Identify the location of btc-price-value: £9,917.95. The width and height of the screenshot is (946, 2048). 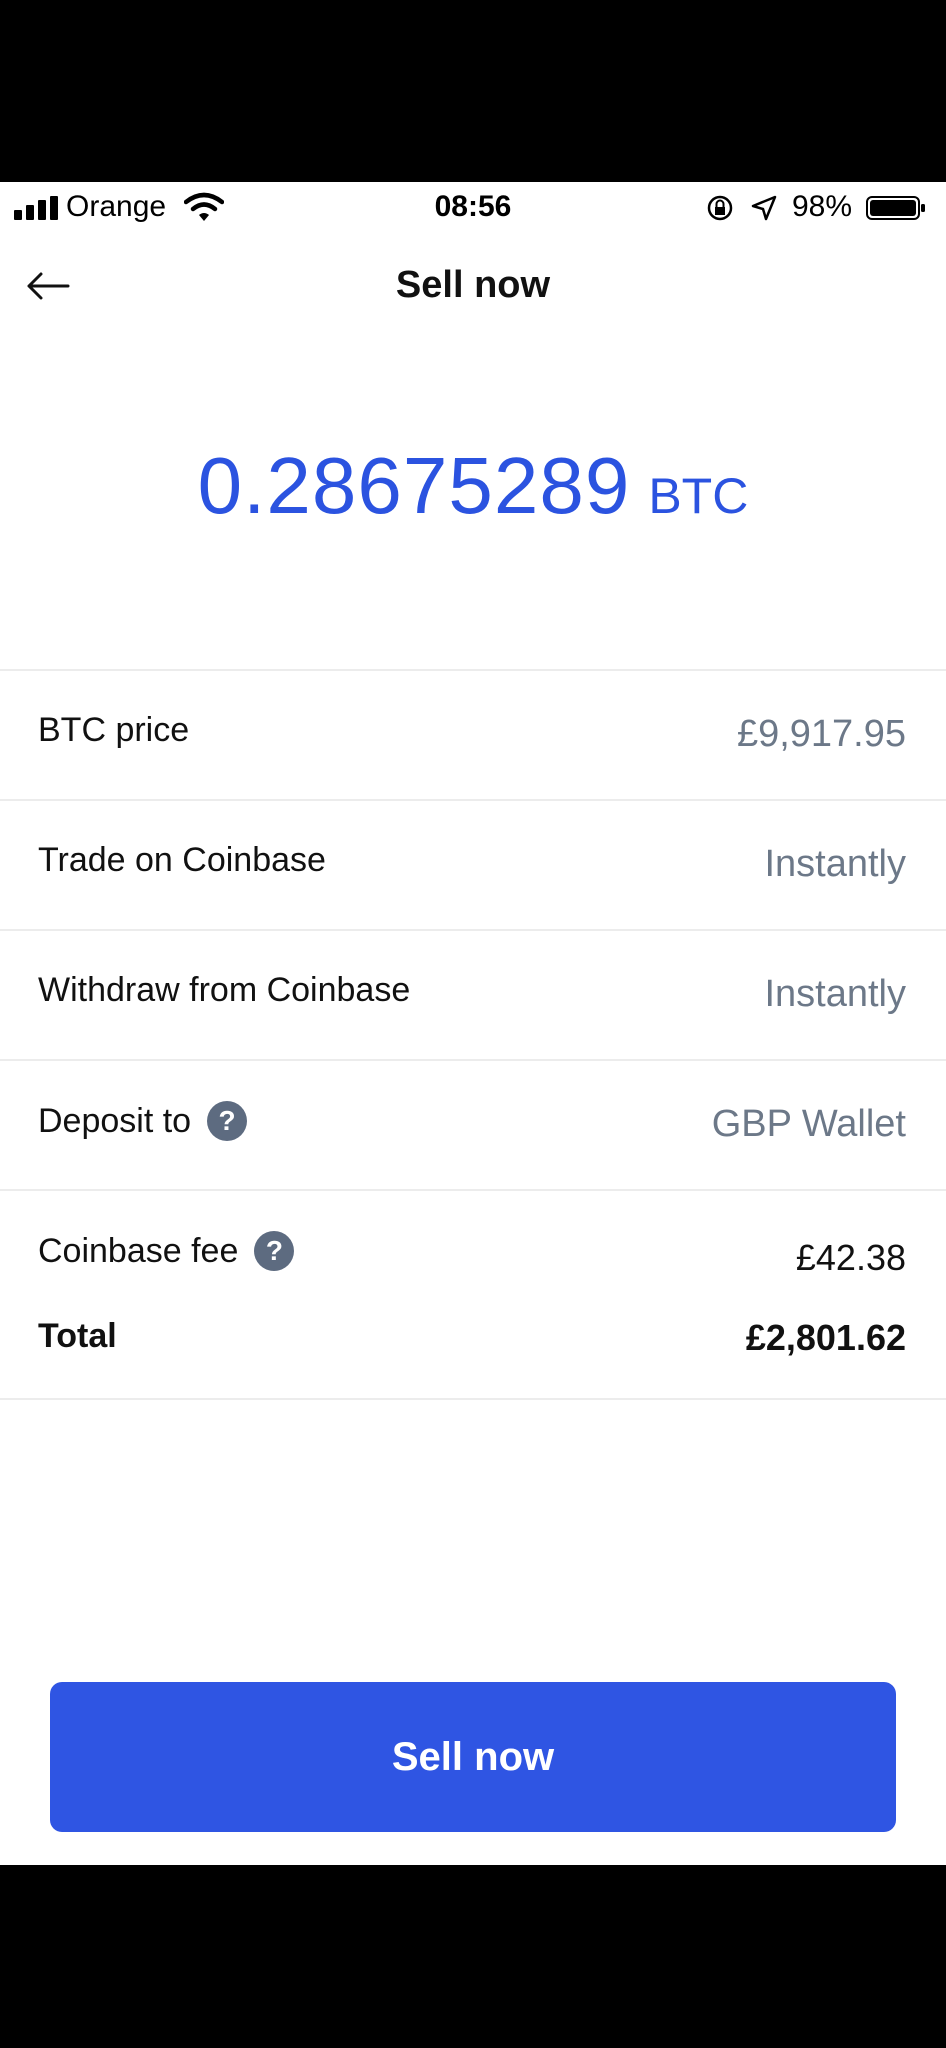
(821, 734).